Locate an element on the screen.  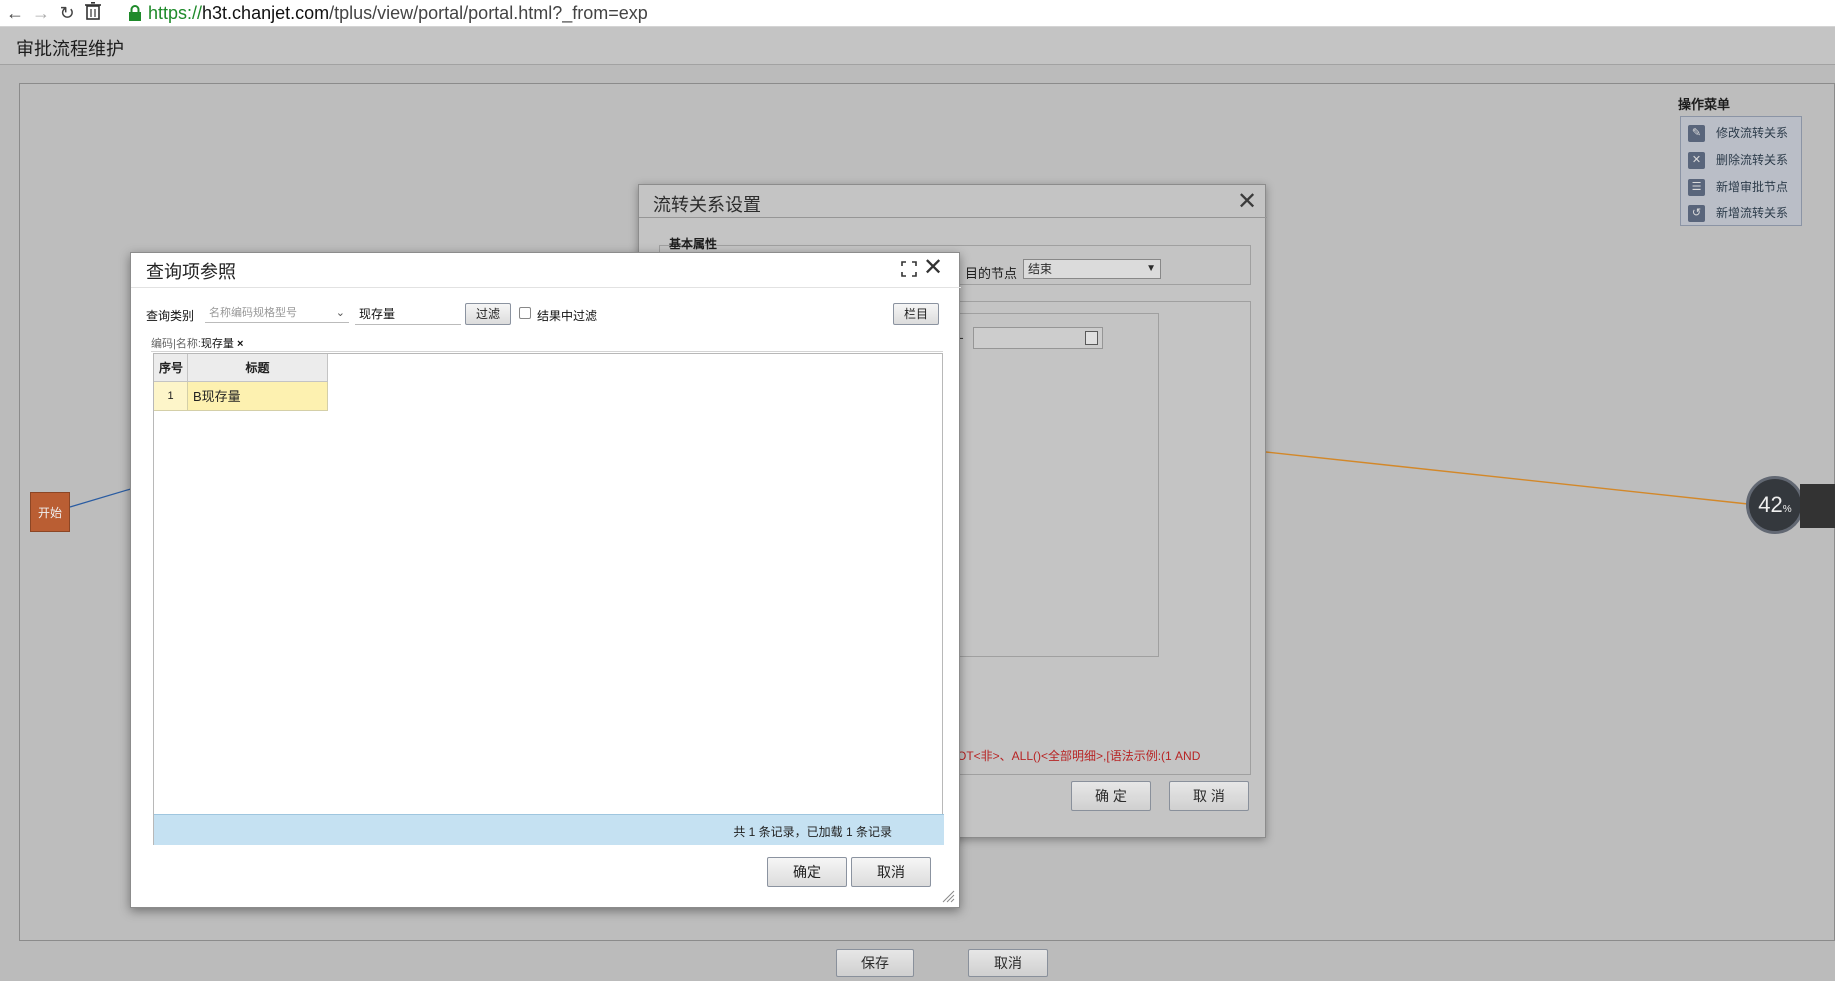
filter-tag-prefix: 编码|名称: is located at coordinates (176, 344).